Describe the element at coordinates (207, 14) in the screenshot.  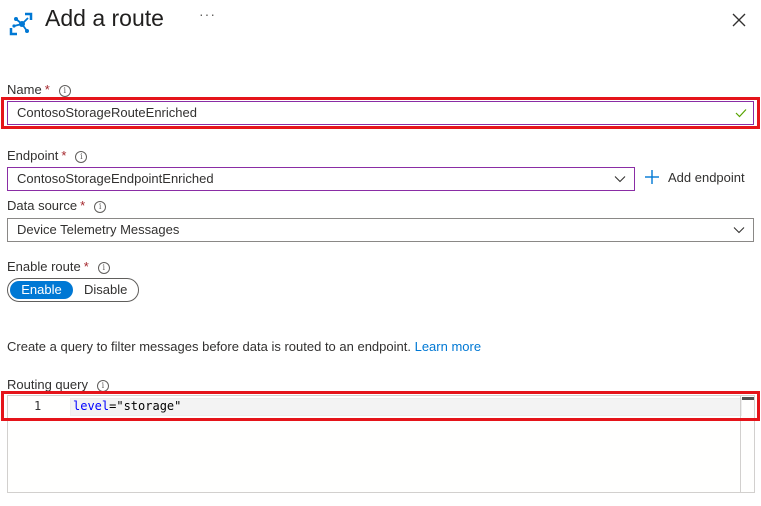
I see `more-options-button: ···` at that location.